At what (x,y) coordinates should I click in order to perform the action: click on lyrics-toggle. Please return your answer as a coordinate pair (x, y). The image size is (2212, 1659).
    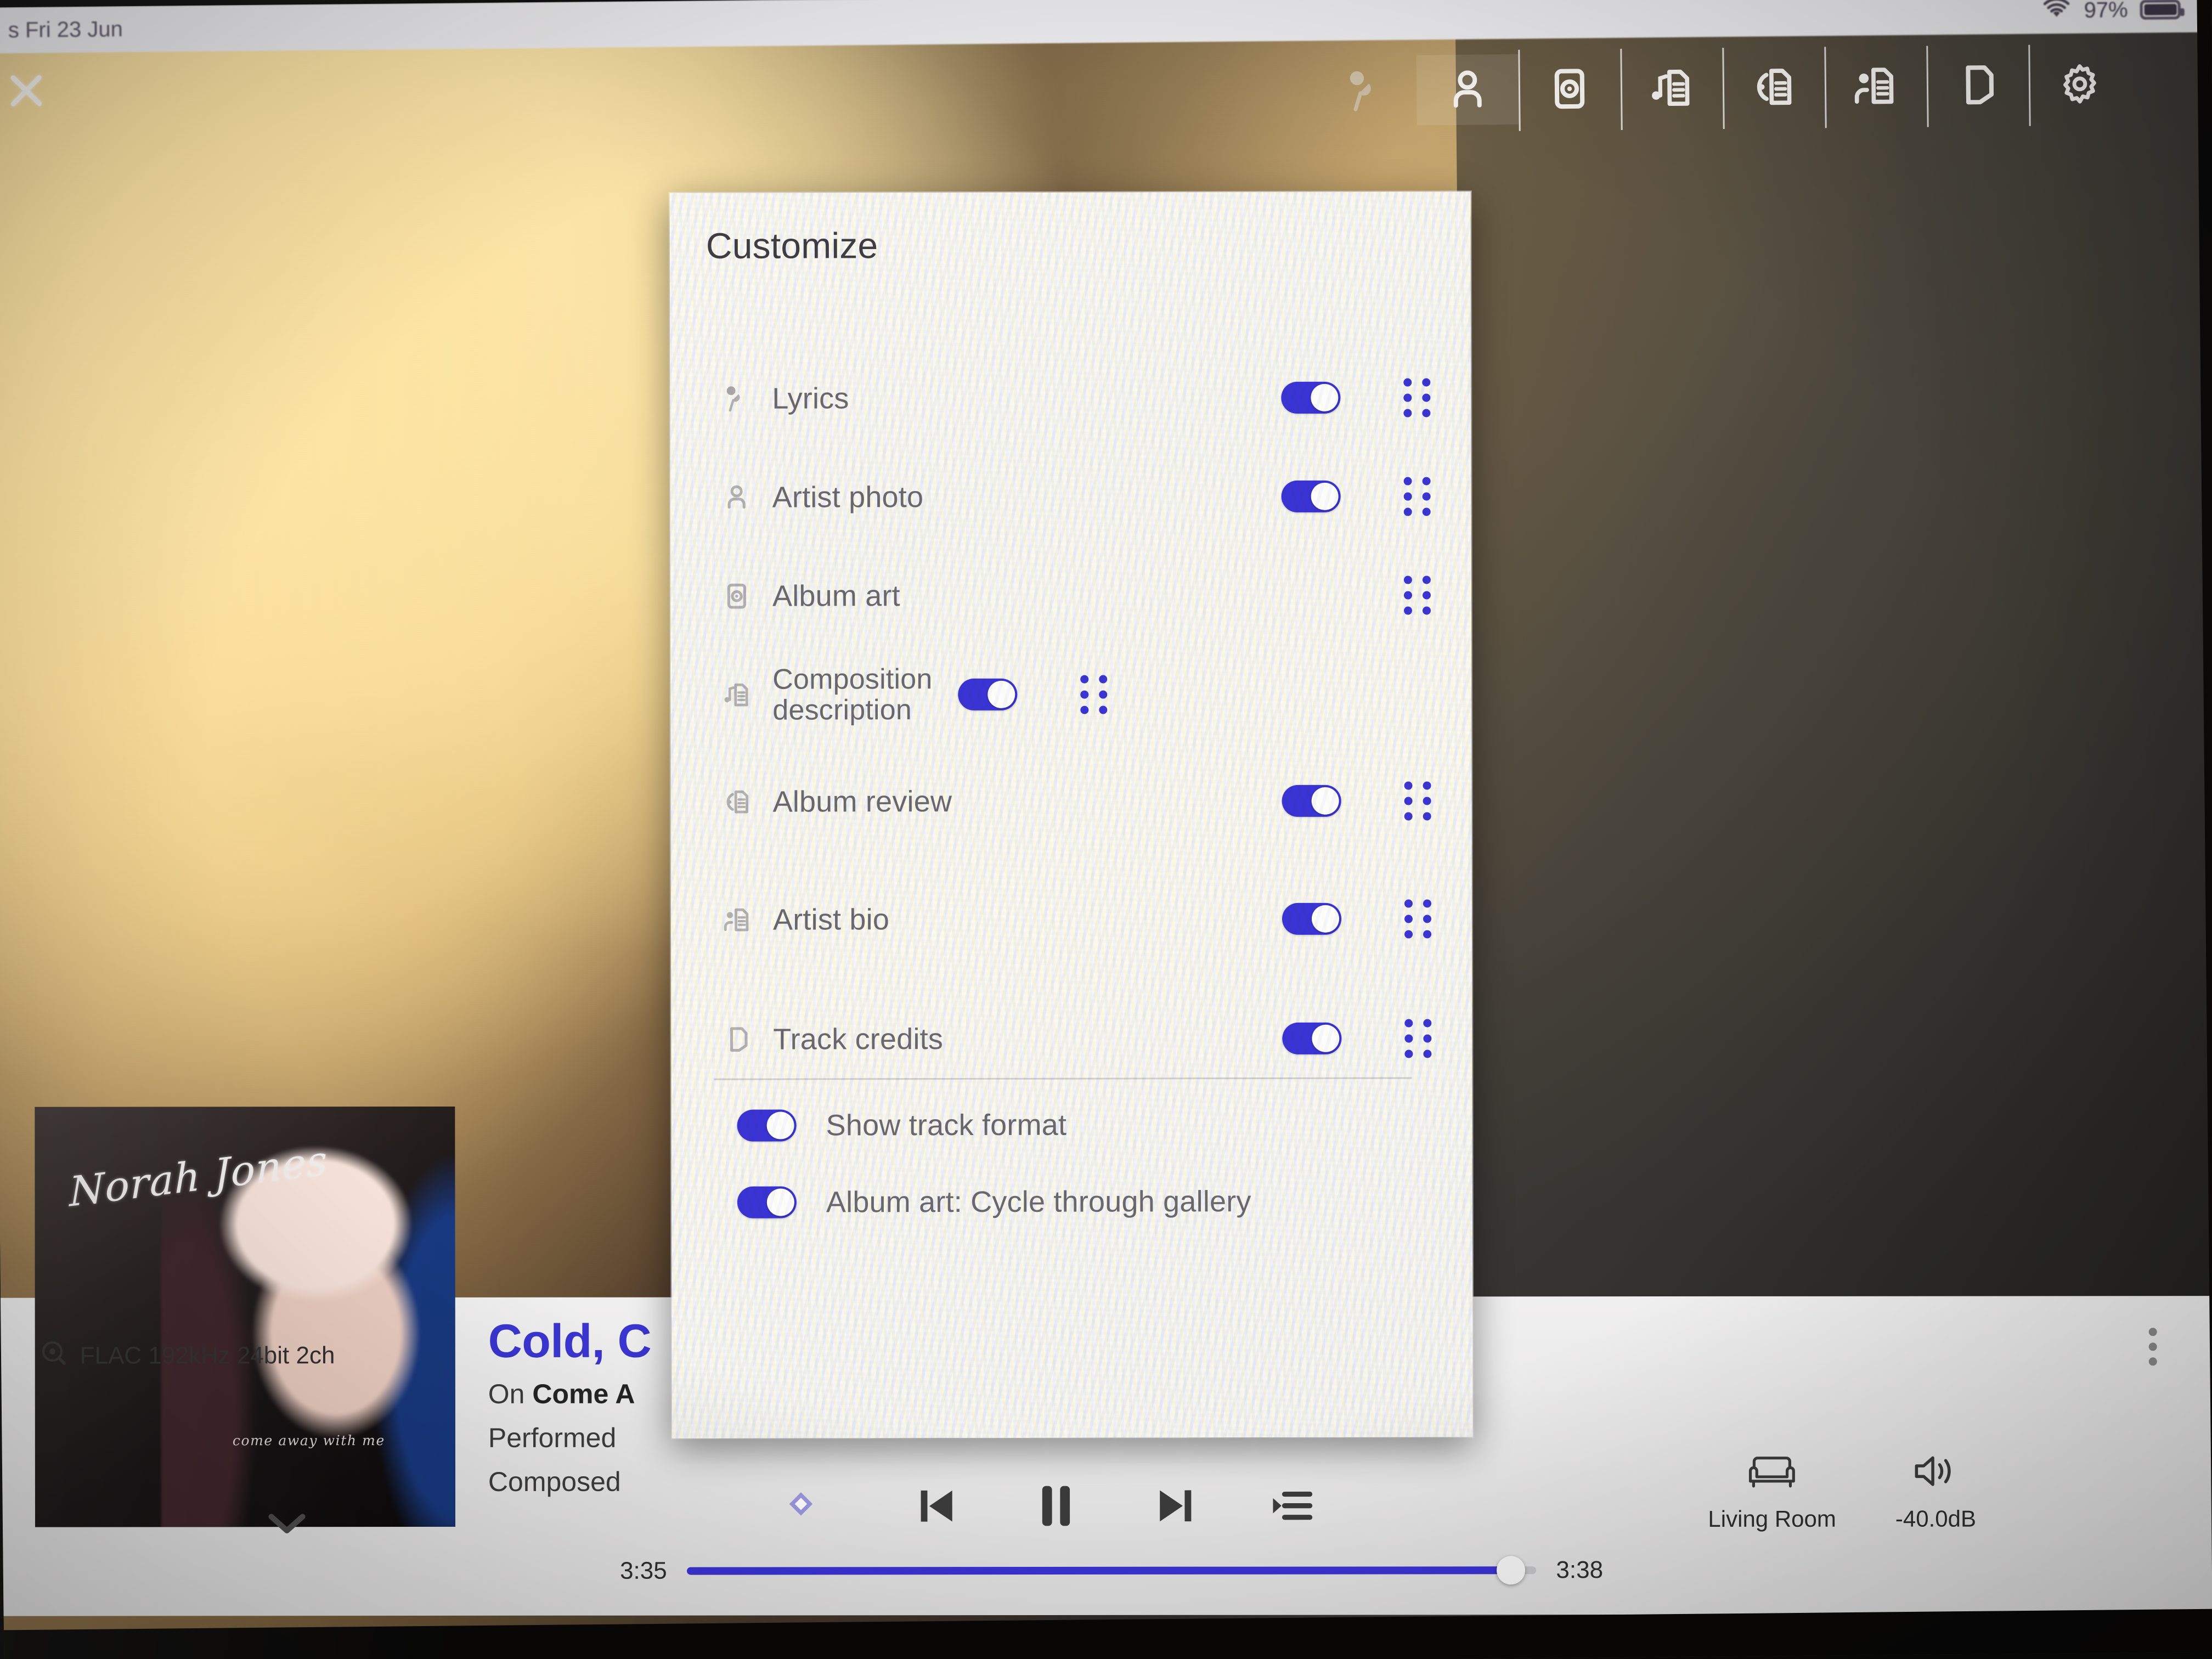
    Looking at the image, I should click on (1311, 398).